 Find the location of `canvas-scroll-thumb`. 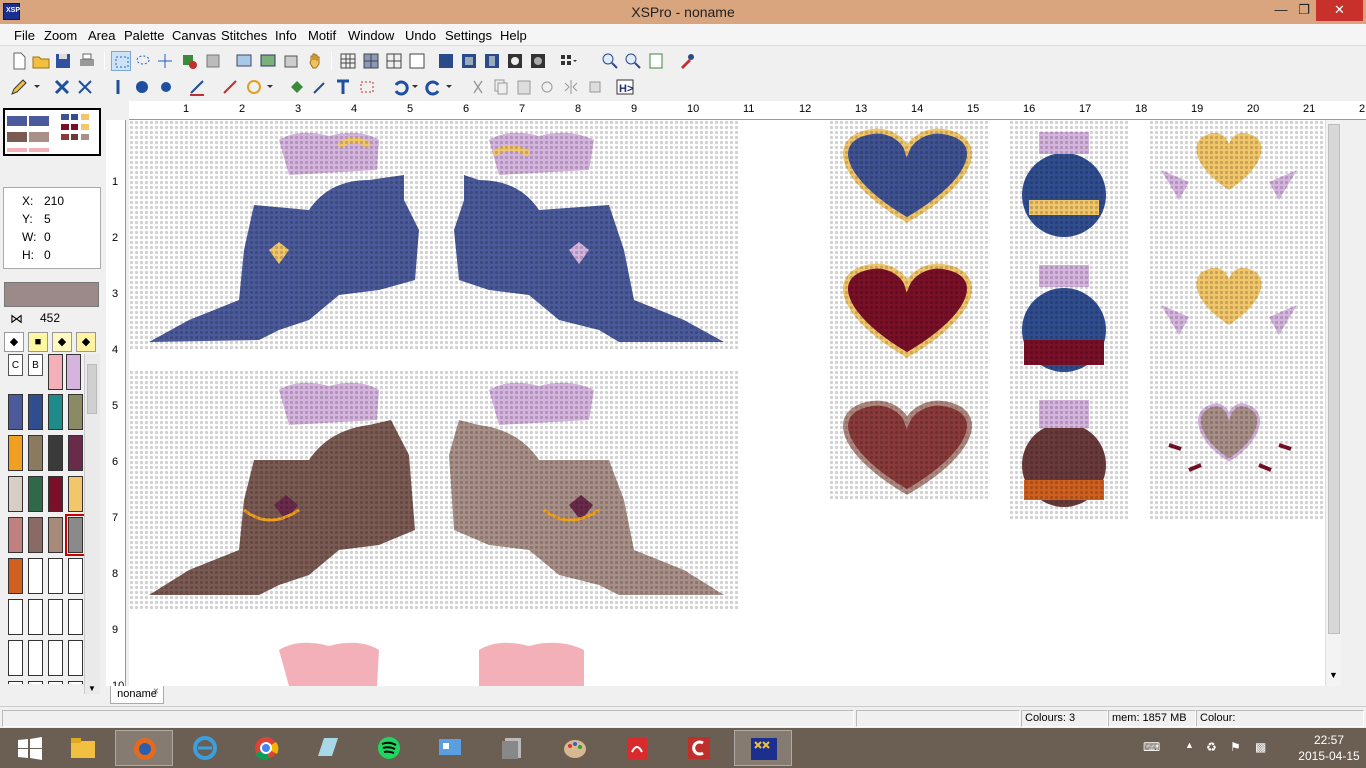

canvas-scroll-thumb is located at coordinates (1334, 379).